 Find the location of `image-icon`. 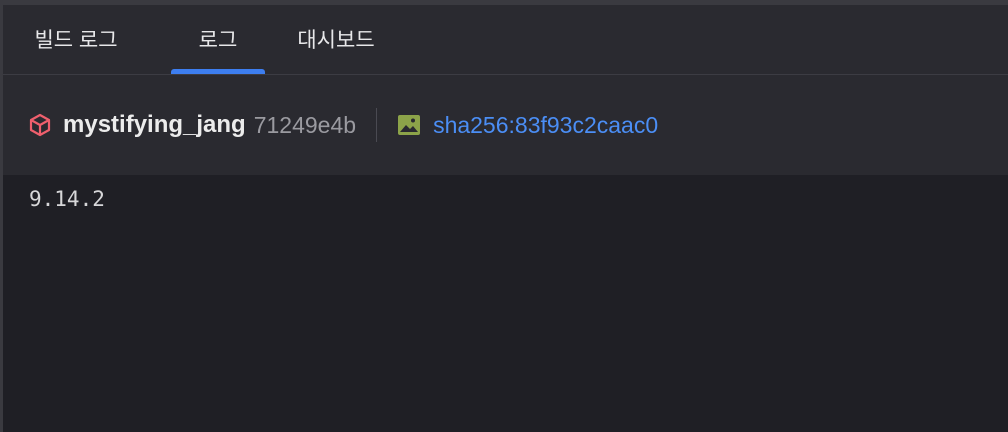

image-icon is located at coordinates (409, 125).